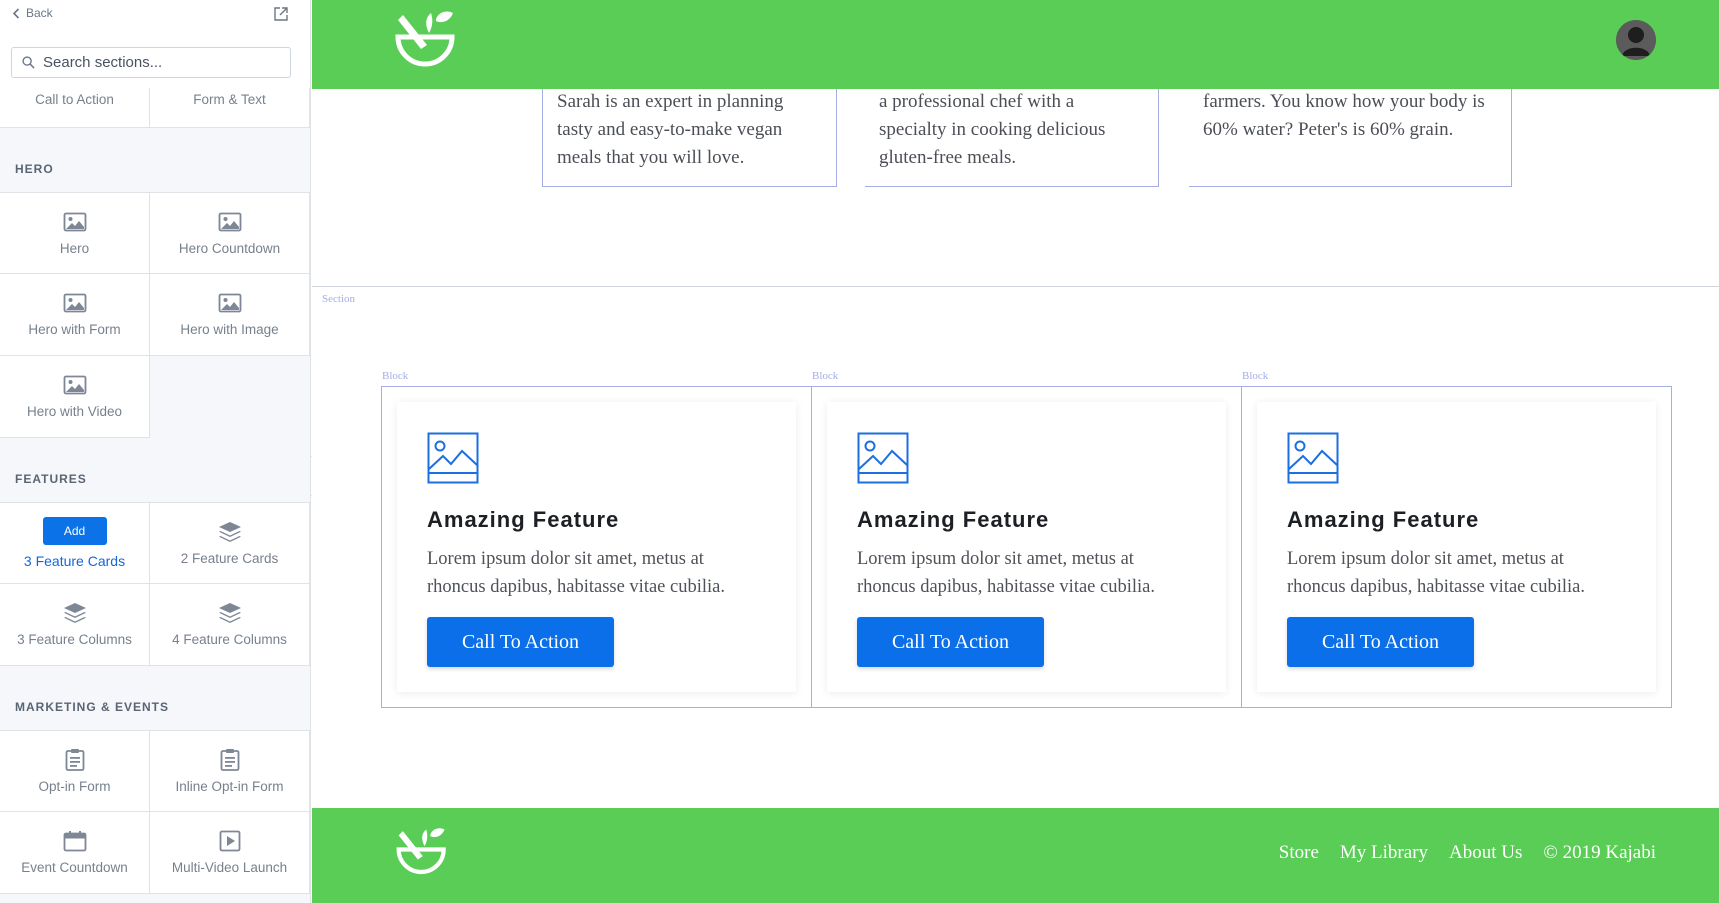  What do you see at coordinates (230, 315) in the screenshot?
I see `section-tile-hero-with-image: Hero with Image` at bounding box center [230, 315].